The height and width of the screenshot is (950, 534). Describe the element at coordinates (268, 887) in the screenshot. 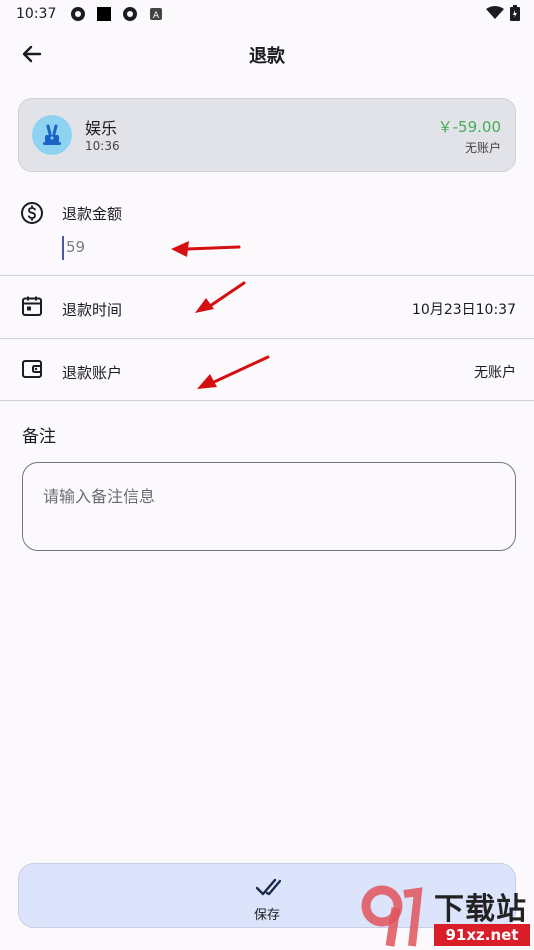

I see `double-check-icon` at that location.